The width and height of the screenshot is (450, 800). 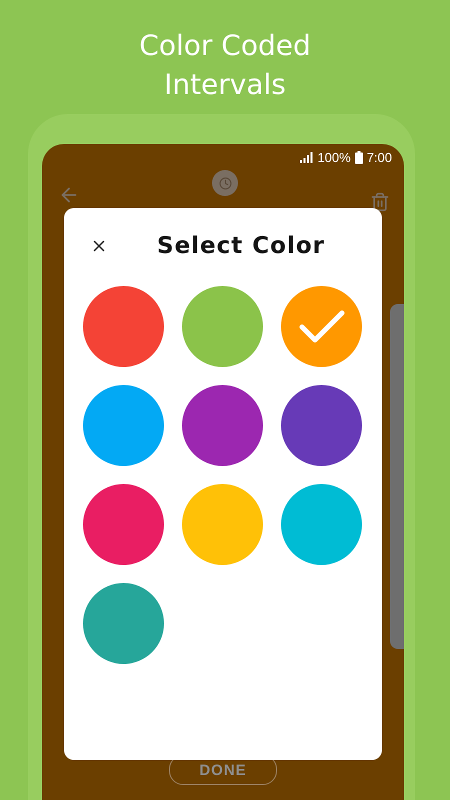 What do you see at coordinates (358, 157) in the screenshot?
I see `battery-icon` at bounding box center [358, 157].